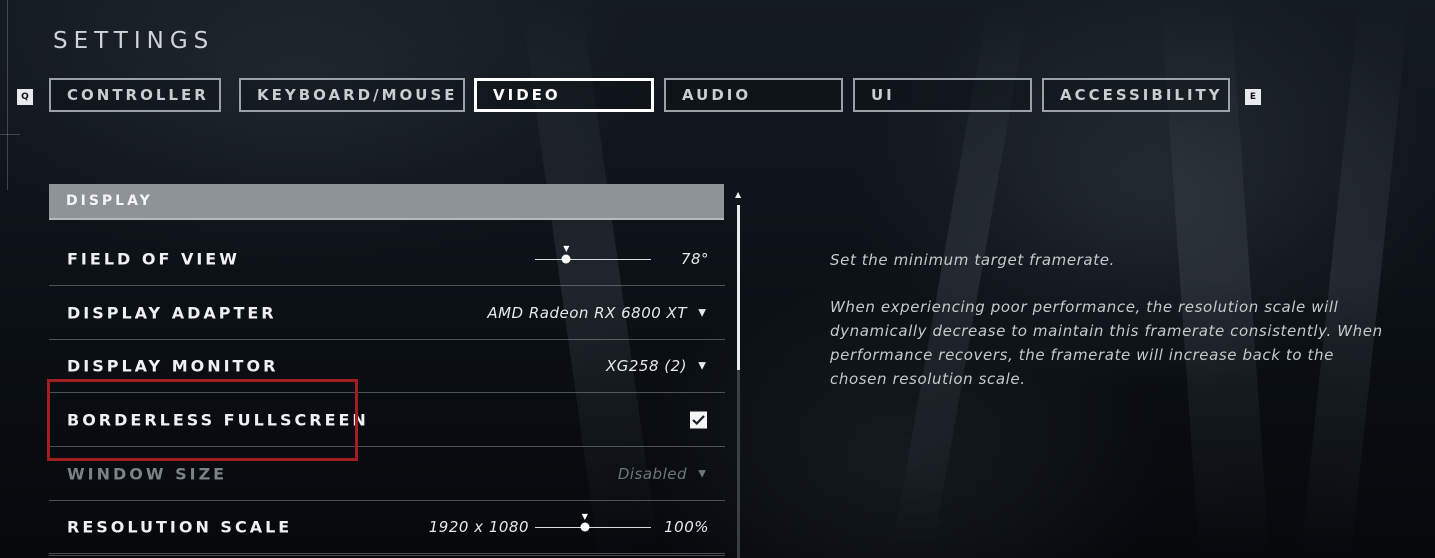 The height and width of the screenshot is (558, 1435). I want to click on prev-tab-key: Q, so click(25, 97).